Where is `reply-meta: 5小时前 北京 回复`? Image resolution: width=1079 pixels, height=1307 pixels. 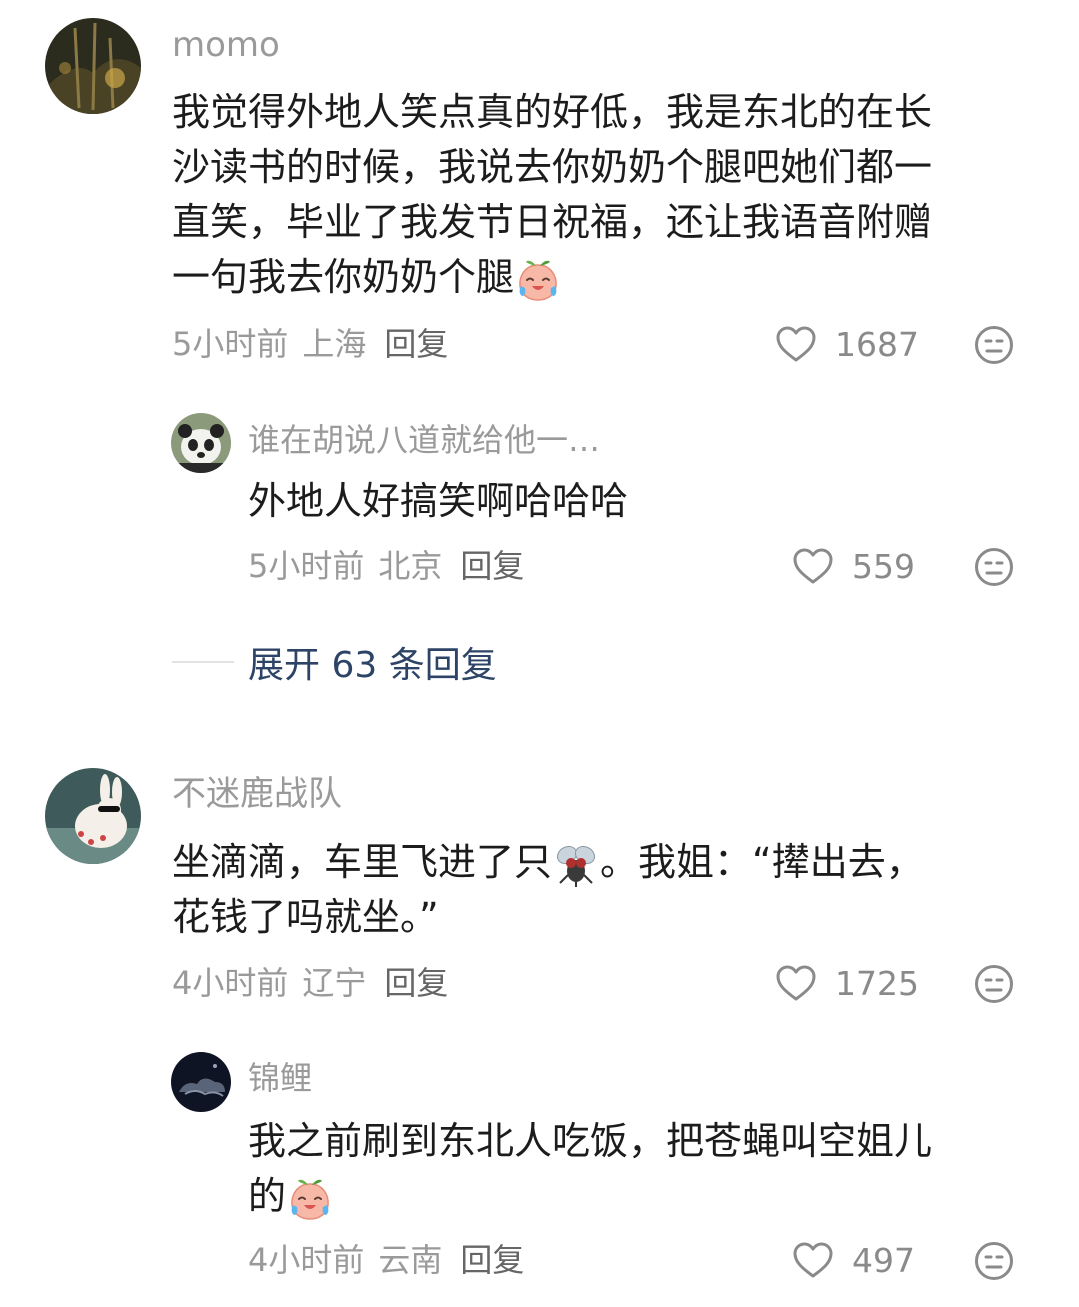
reply-meta: 5小时前 北京 回复 is located at coordinates (386, 566).